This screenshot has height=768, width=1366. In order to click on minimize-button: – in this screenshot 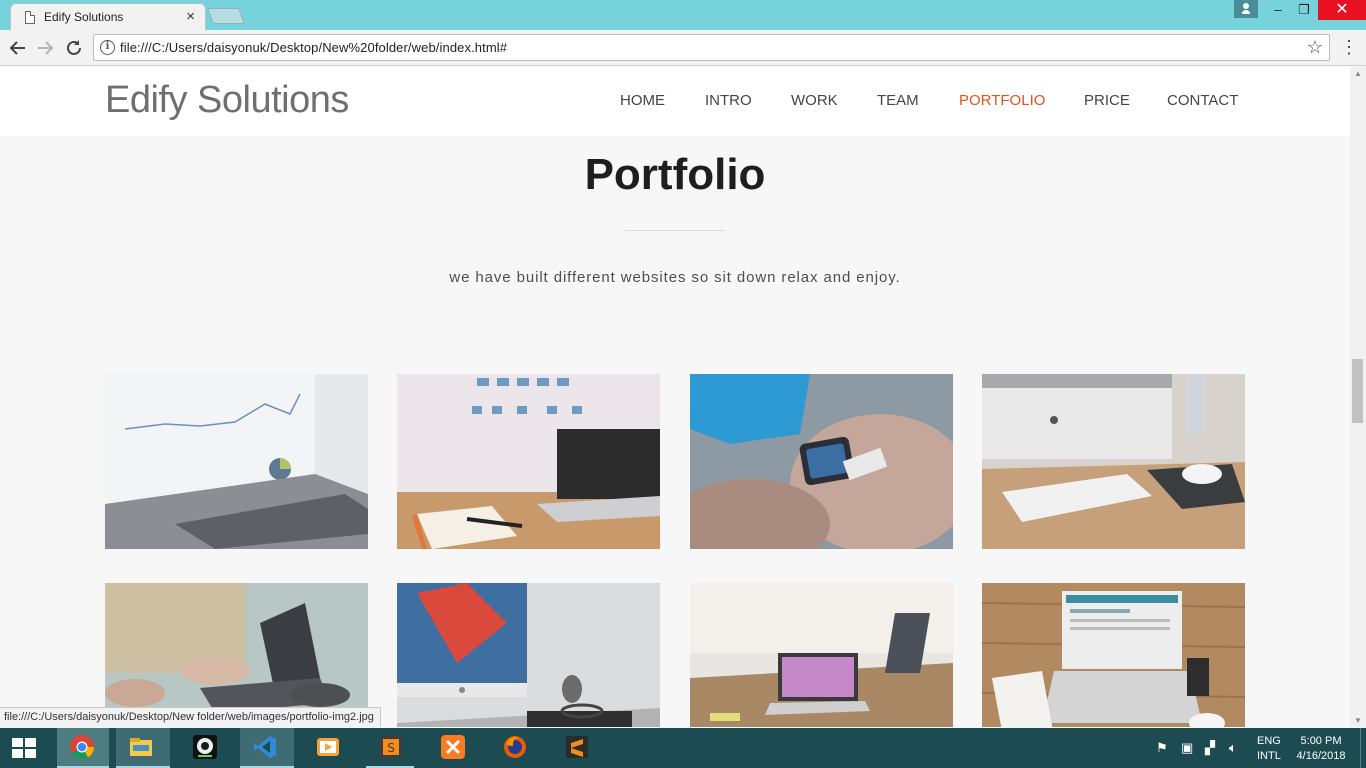, I will do `click(1278, 10)`.